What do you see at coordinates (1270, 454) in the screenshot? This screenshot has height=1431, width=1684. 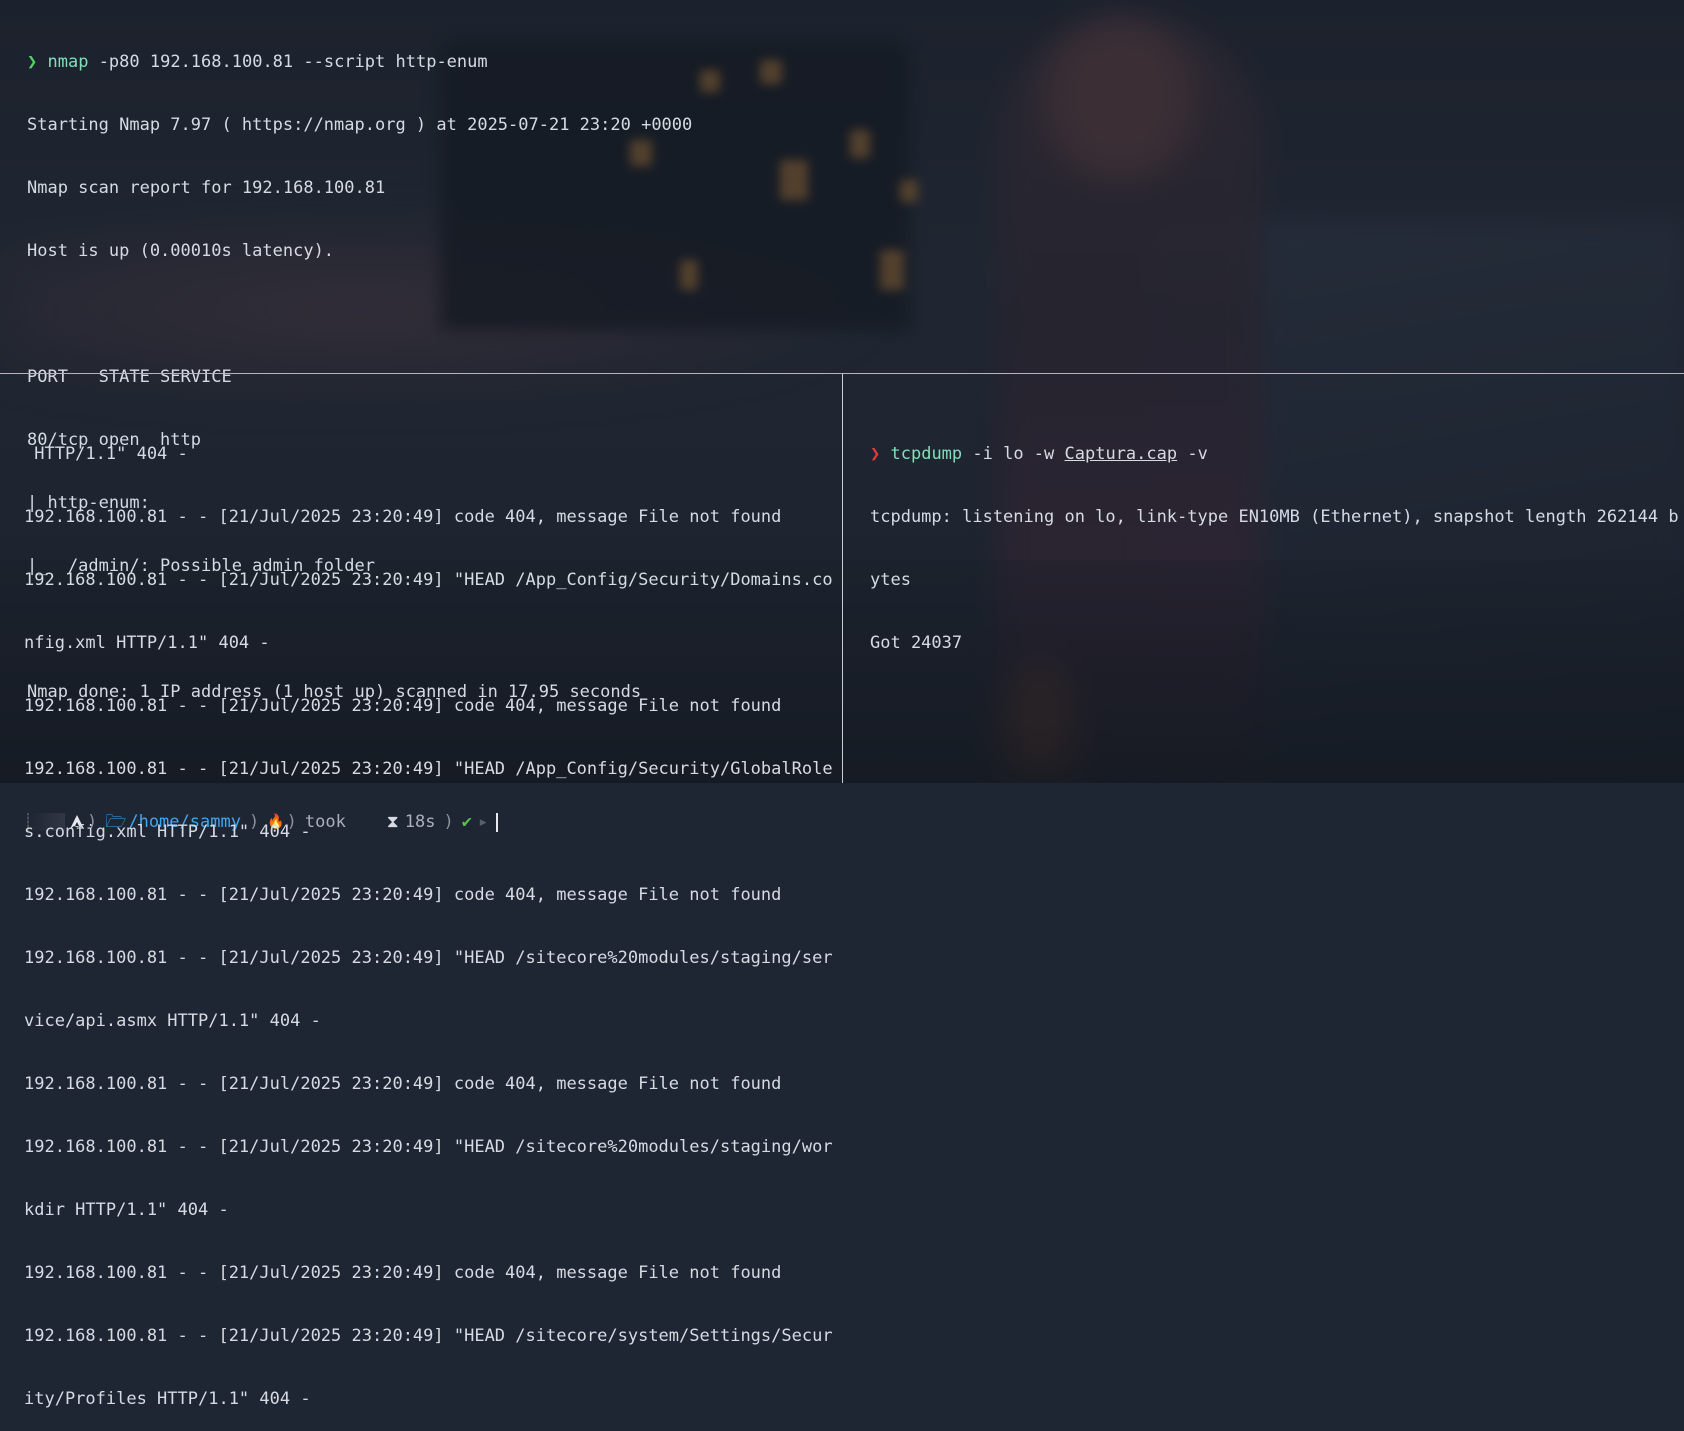 I see `command-line: ❯ tcpdump -i lo -w Captura.cap -v` at bounding box center [1270, 454].